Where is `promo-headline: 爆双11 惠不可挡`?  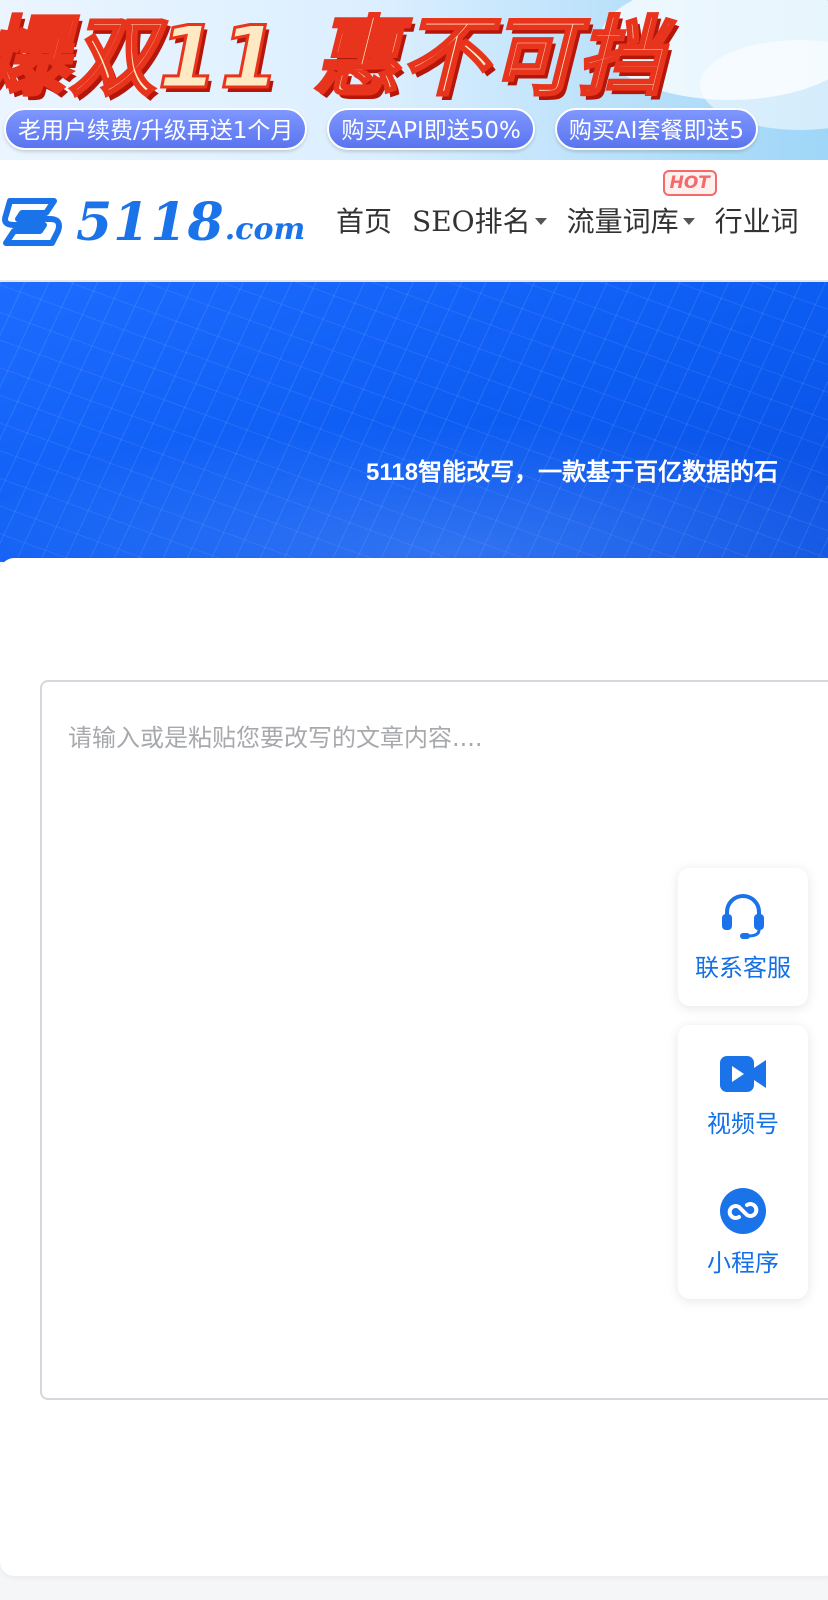
promo-headline: 爆双11 惠不可挡 is located at coordinates (333, 58).